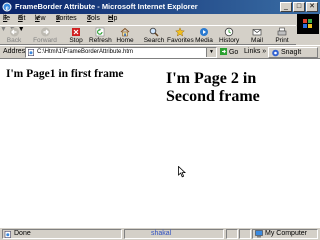 Image resolution: width=320 pixels, height=240 pixels. What do you see at coordinates (293, 52) in the screenshot?
I see `snagit-button: SnagIt` at bounding box center [293, 52].